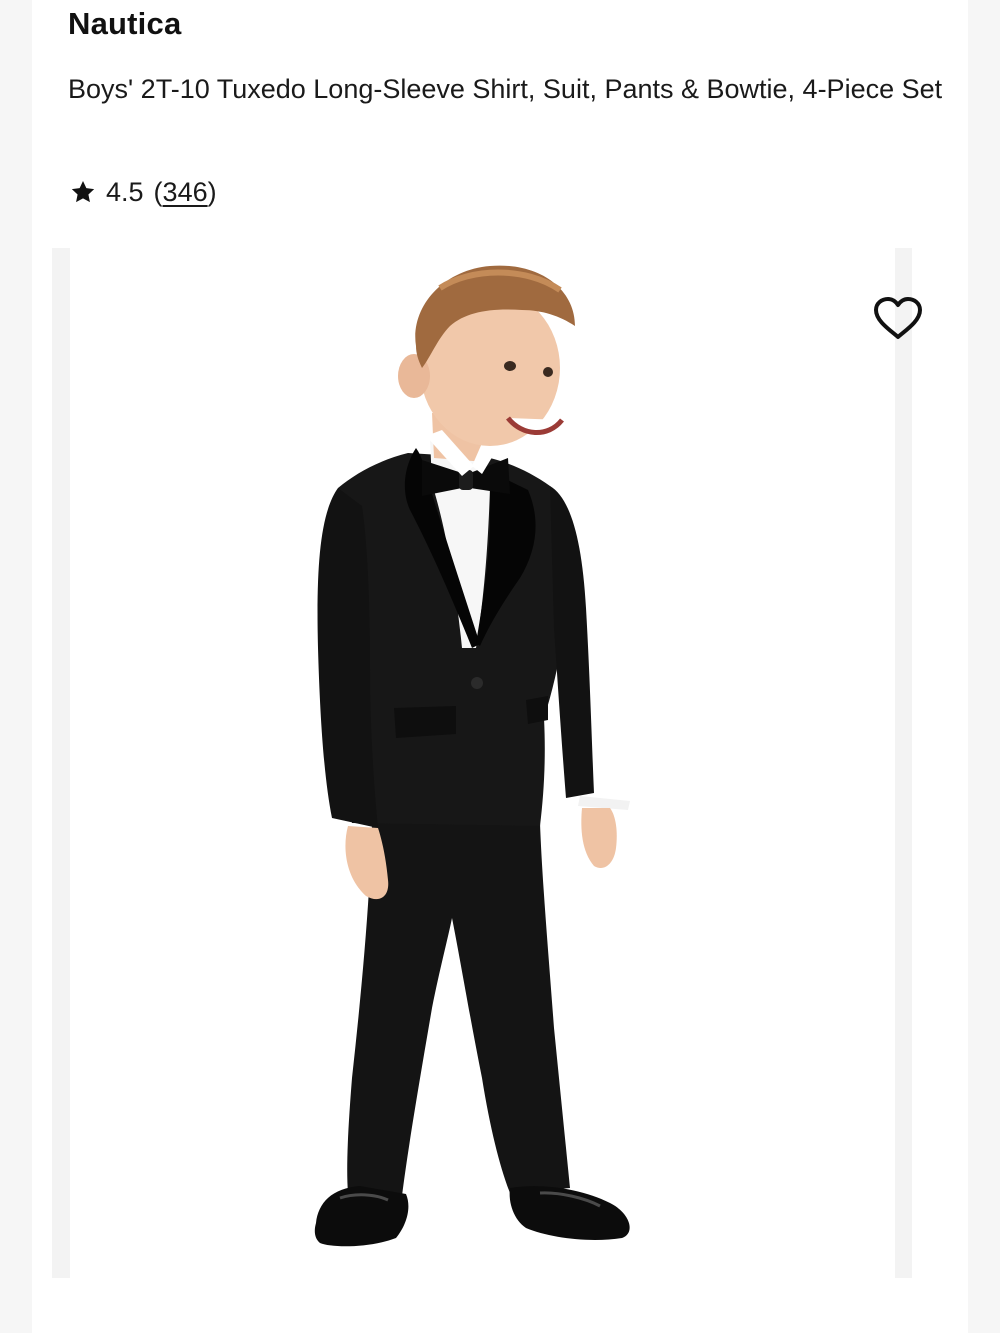 The height and width of the screenshot is (1333, 1000). I want to click on review-count-close-paren: ), so click(212, 191).